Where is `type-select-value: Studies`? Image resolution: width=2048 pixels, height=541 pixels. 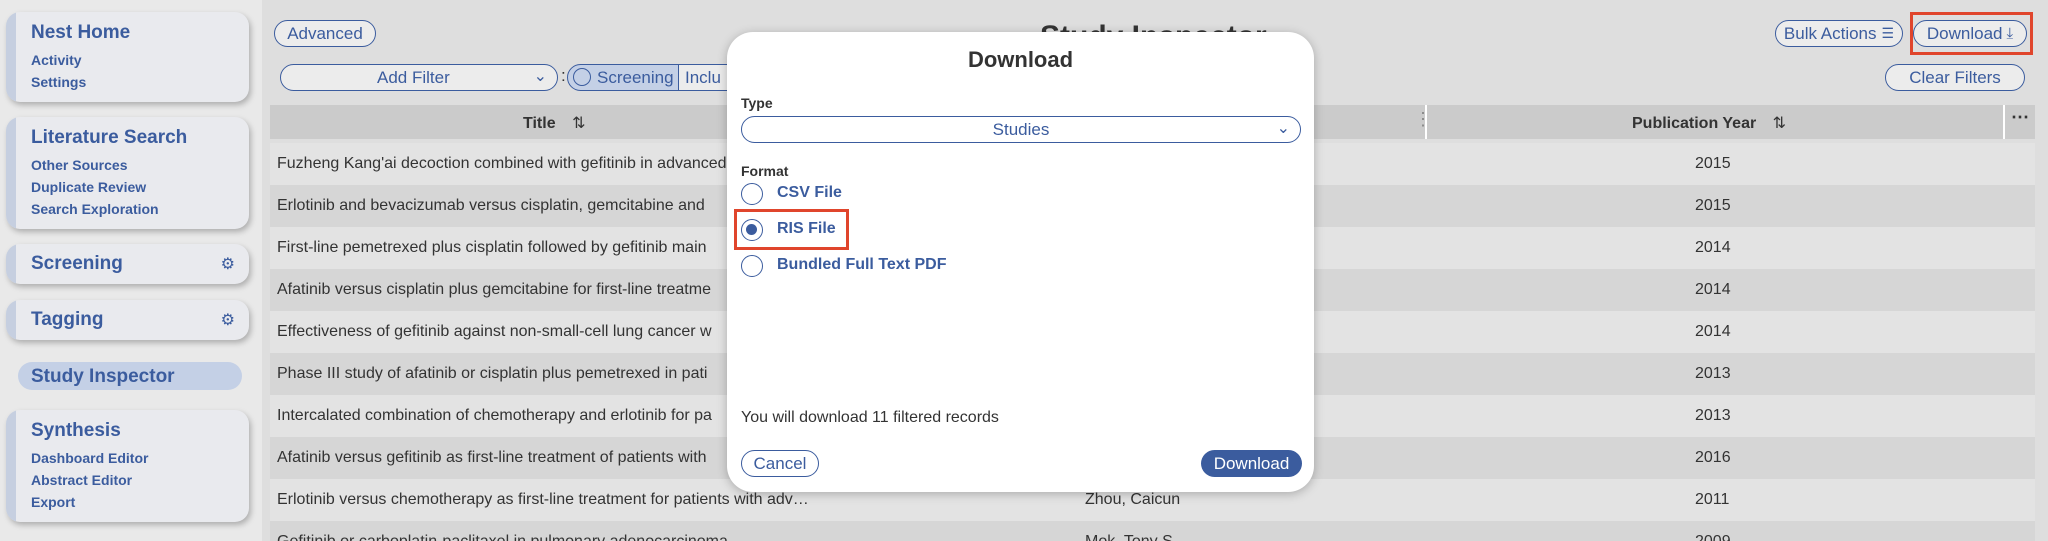 type-select-value: Studies is located at coordinates (1021, 129).